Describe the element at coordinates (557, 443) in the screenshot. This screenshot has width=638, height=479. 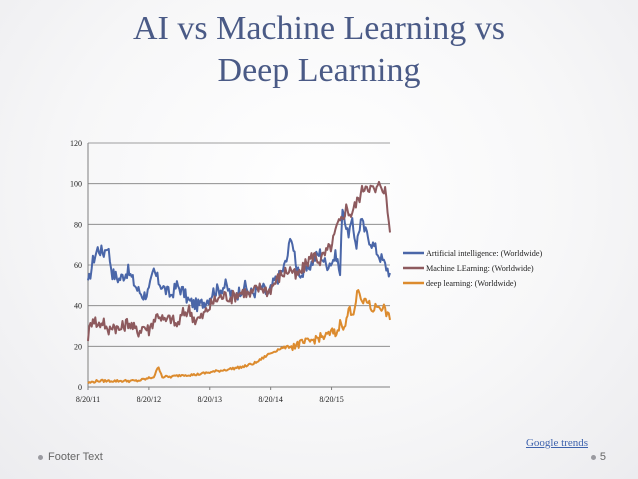
I see `google-trends-link: Google trends` at that location.